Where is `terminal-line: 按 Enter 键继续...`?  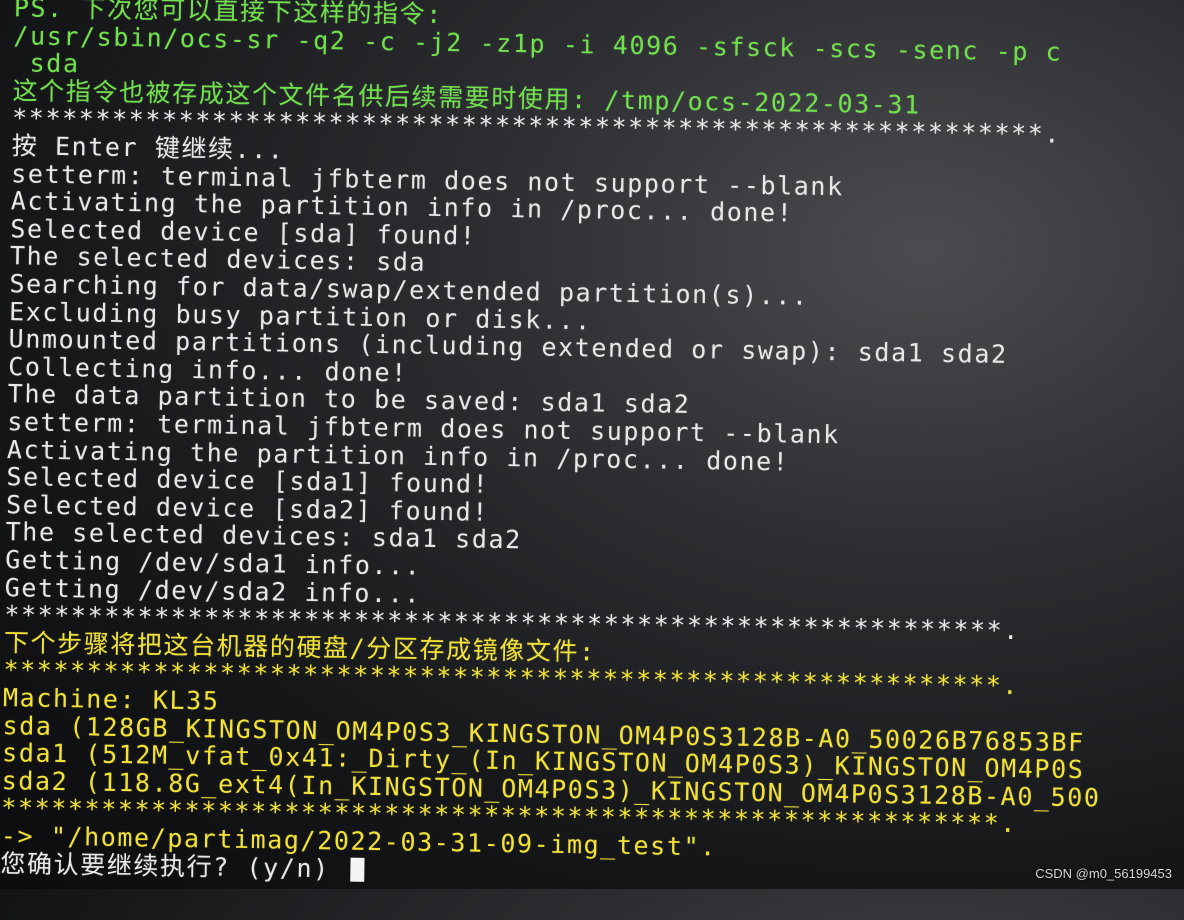 terminal-line: 按 Enter 键继续... is located at coordinates (148, 148).